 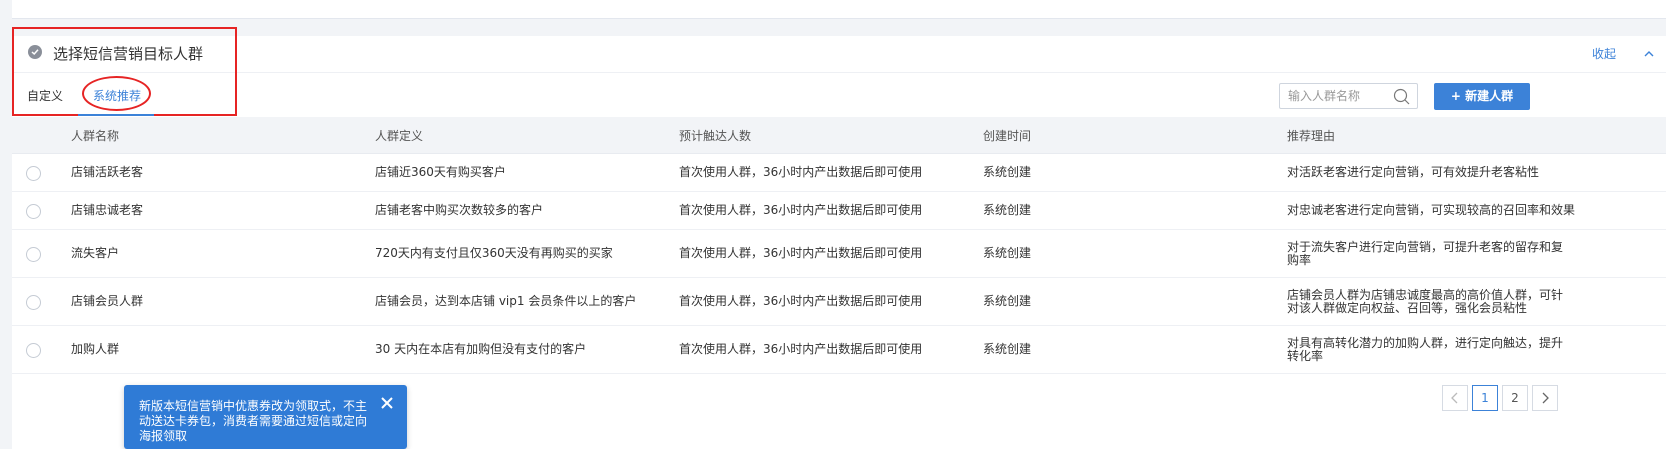 What do you see at coordinates (116, 115) in the screenshot?
I see `active-tab-underline` at bounding box center [116, 115].